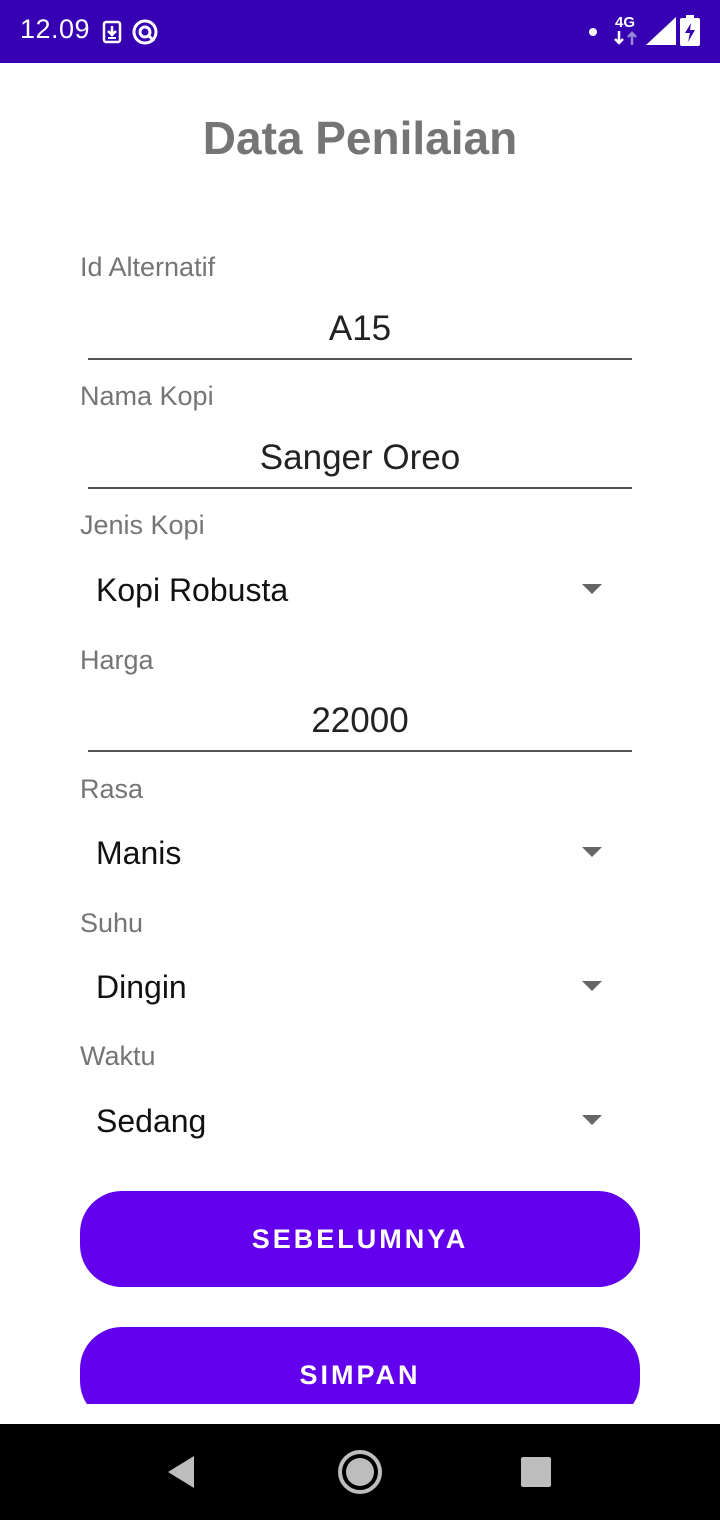 This screenshot has width=720, height=1520. Describe the element at coordinates (118, 1056) in the screenshot. I see `waktu-label: Waktu` at that location.